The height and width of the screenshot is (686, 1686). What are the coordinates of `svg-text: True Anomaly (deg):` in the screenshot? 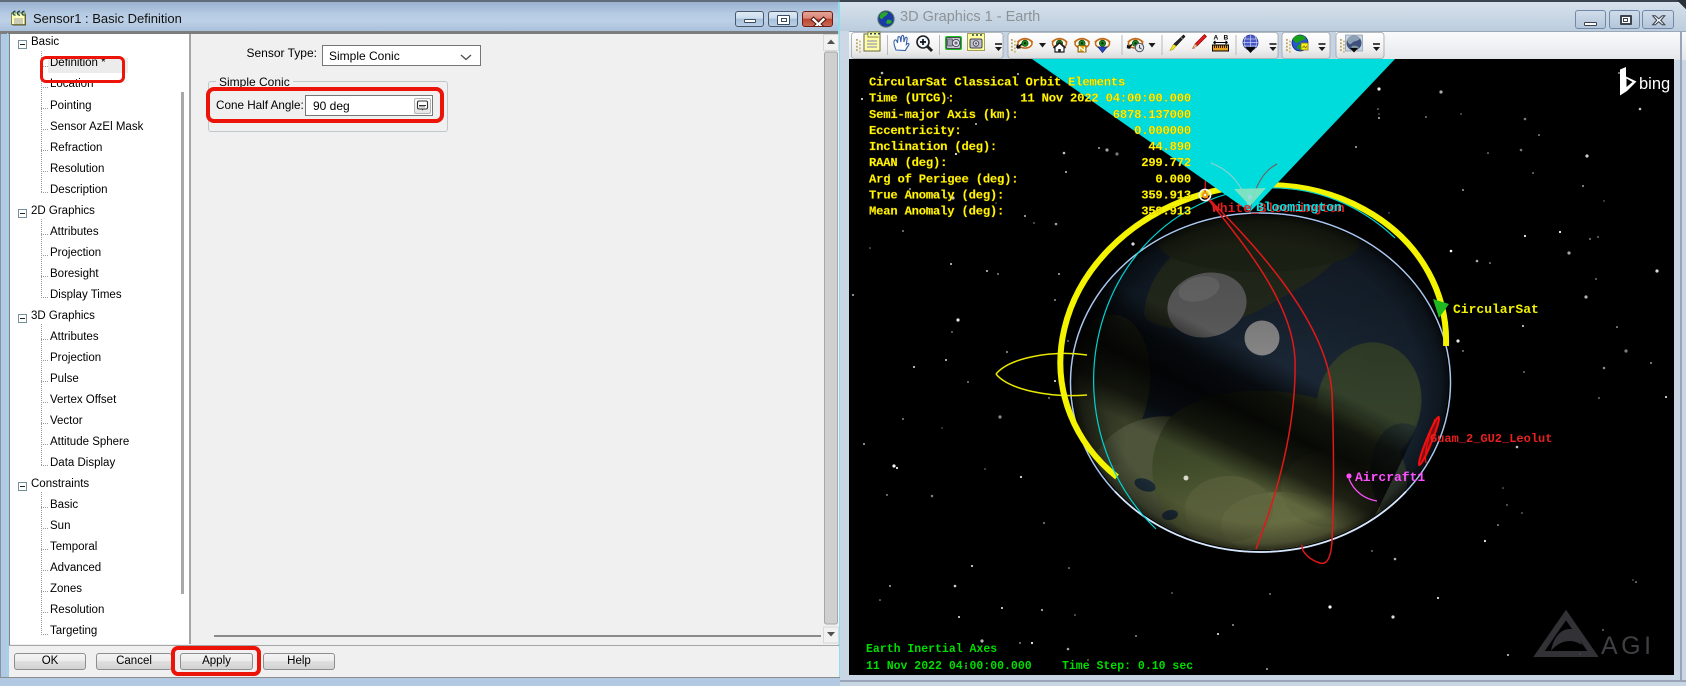 It's located at (936, 196).